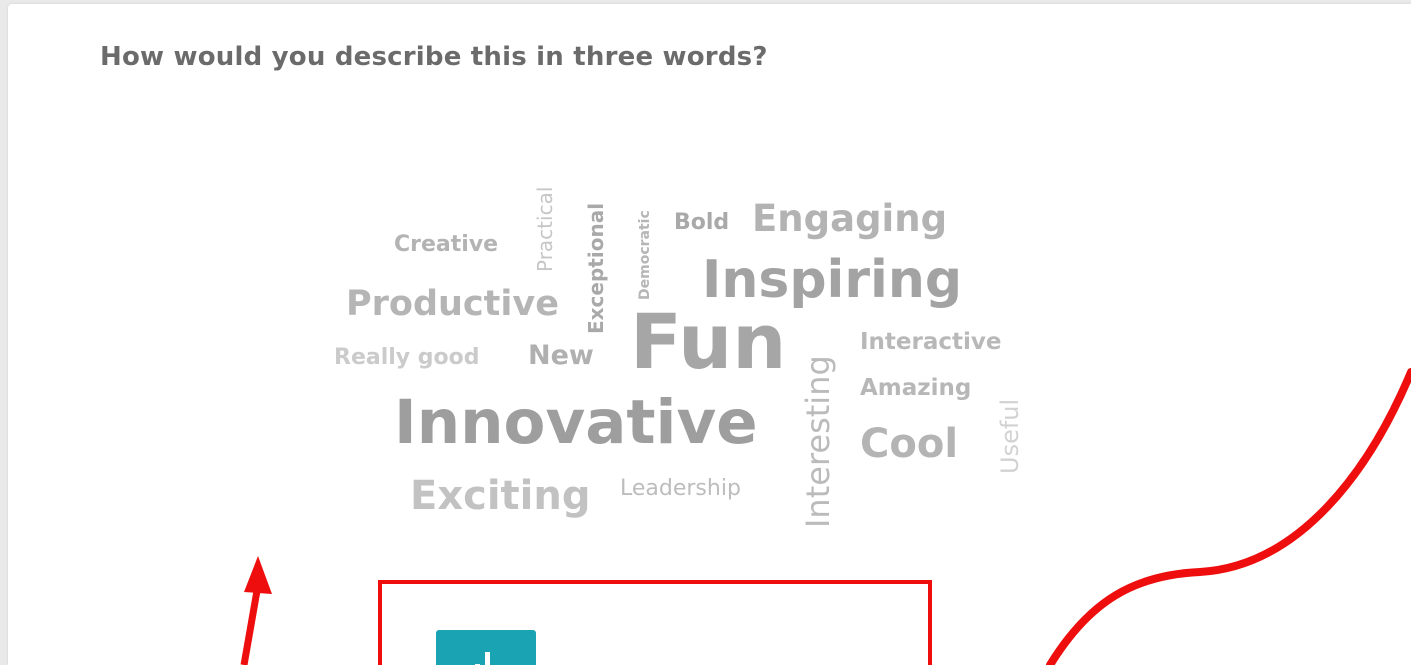 The image size is (1411, 665). What do you see at coordinates (1010, 436) in the screenshot?
I see `word-useful: Useful` at bounding box center [1010, 436].